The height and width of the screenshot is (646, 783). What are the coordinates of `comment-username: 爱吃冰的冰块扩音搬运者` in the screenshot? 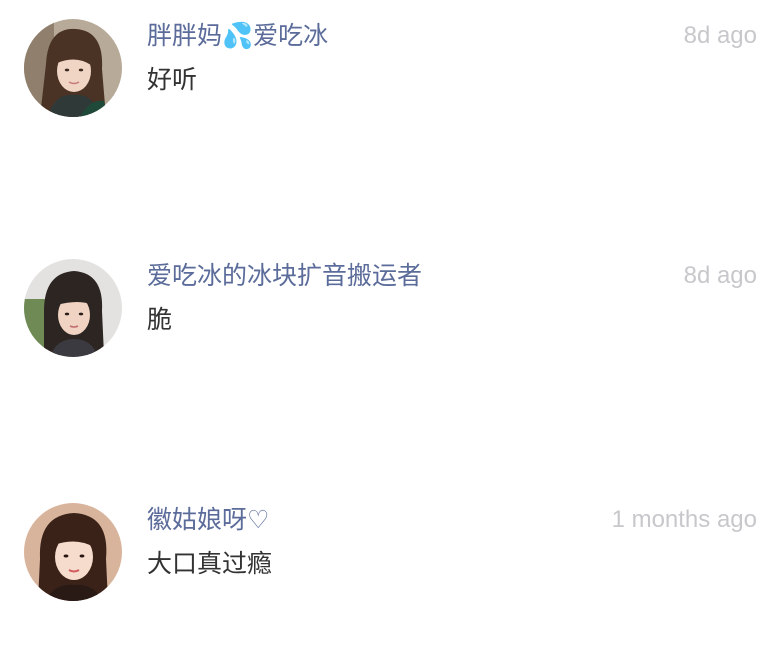 It's located at (284, 276).